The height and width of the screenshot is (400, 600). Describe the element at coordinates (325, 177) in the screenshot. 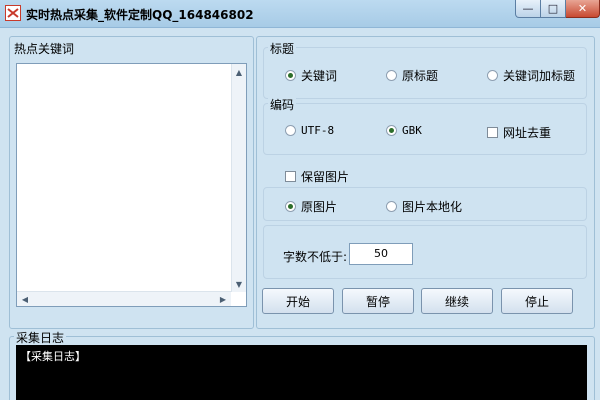

I see `option-label: 保留图片` at that location.